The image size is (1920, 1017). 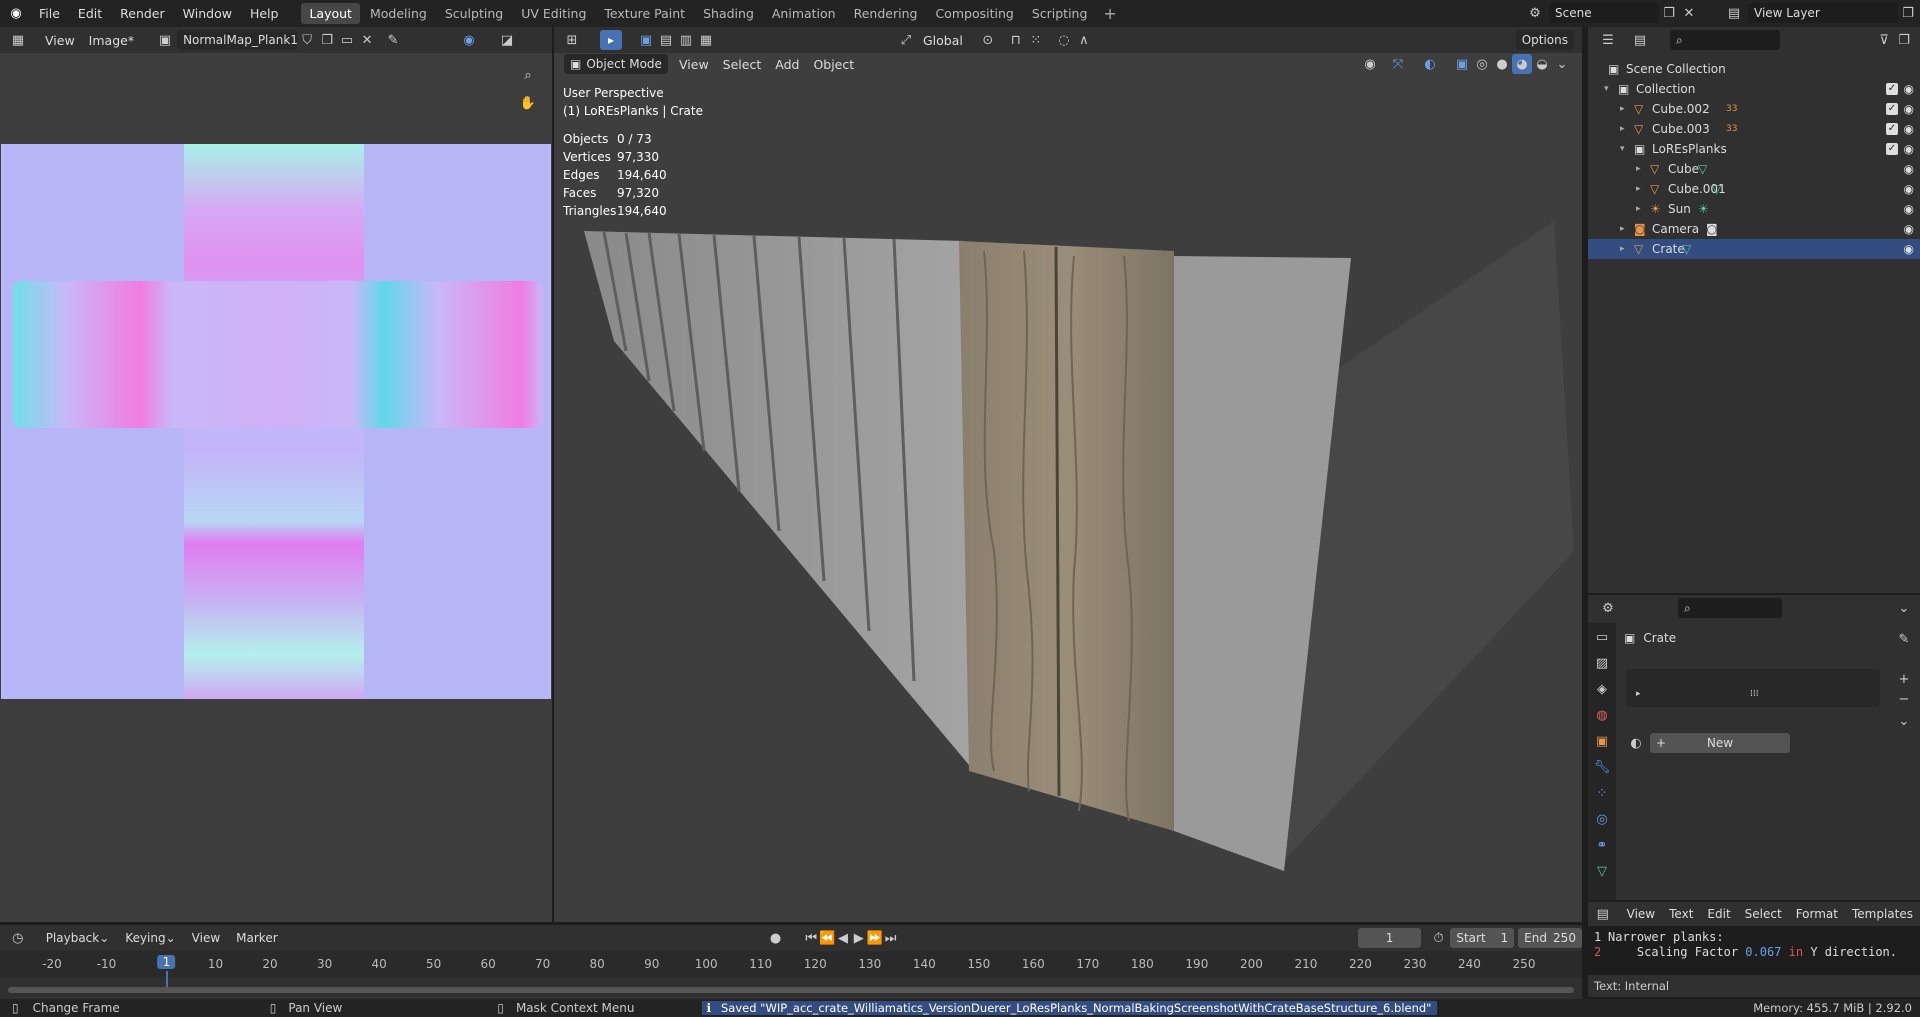 I want to click on outliner-item-scene collection: ▣ Scene Collection, so click(x=1754, y=69).